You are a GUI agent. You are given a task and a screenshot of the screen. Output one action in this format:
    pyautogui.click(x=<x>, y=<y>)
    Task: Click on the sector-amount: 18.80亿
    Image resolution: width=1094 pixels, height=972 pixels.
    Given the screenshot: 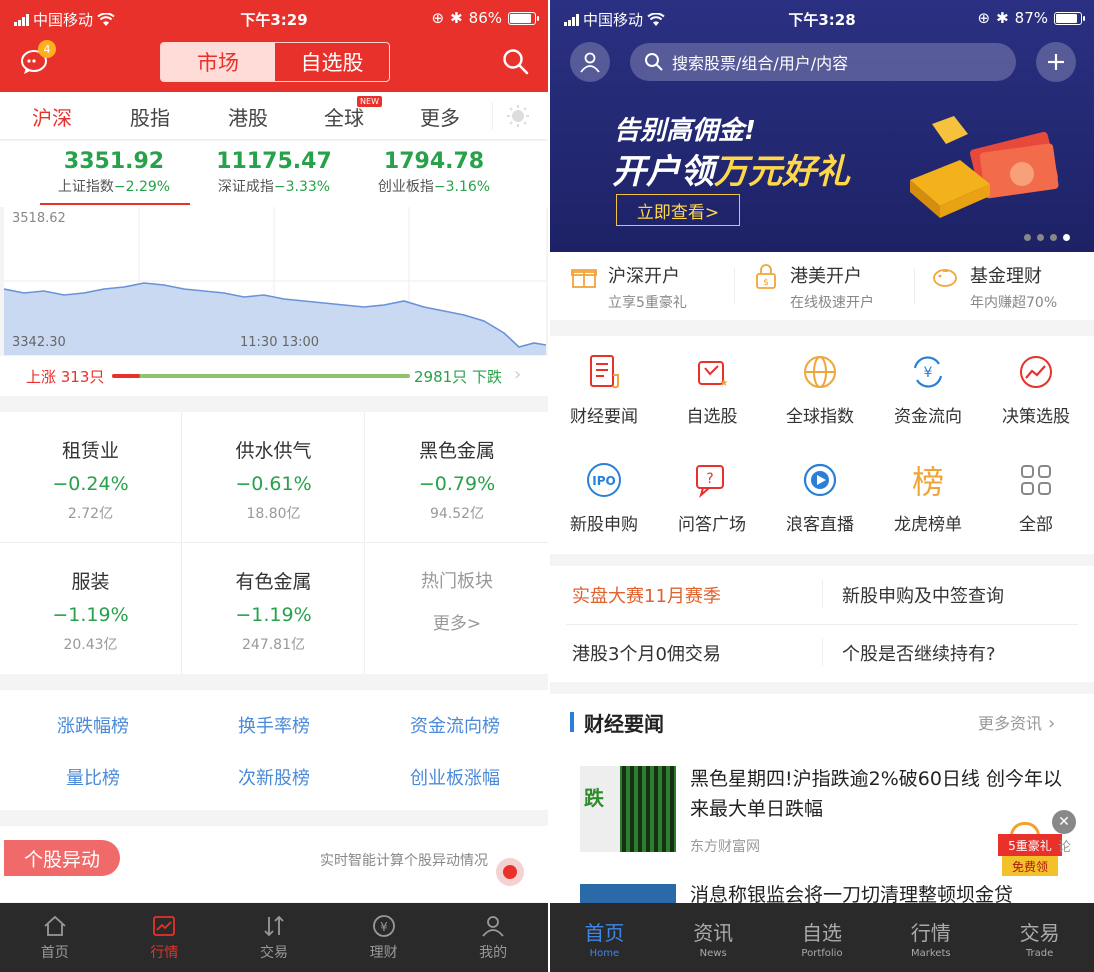 What is the action you would take?
    pyautogui.click(x=273, y=514)
    